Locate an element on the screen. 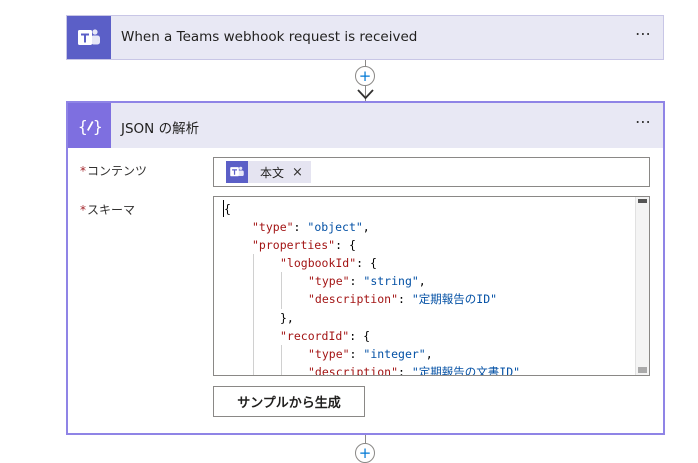 The height and width of the screenshot is (463, 698). dynamic-content-token: 本文 × is located at coordinates (268, 172).